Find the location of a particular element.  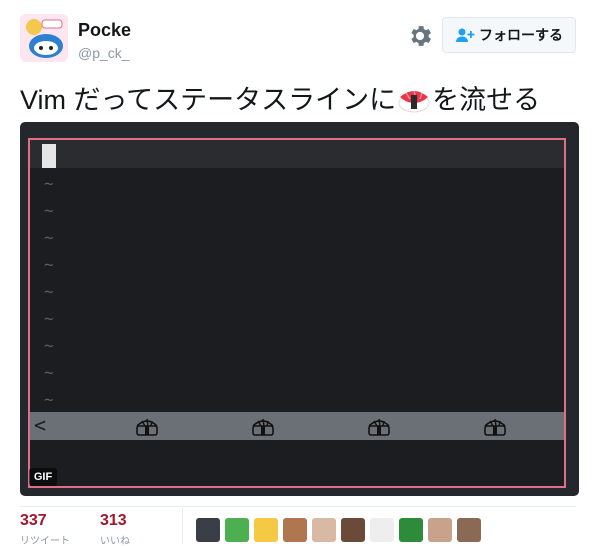

gear-icon is located at coordinates (420, 36).